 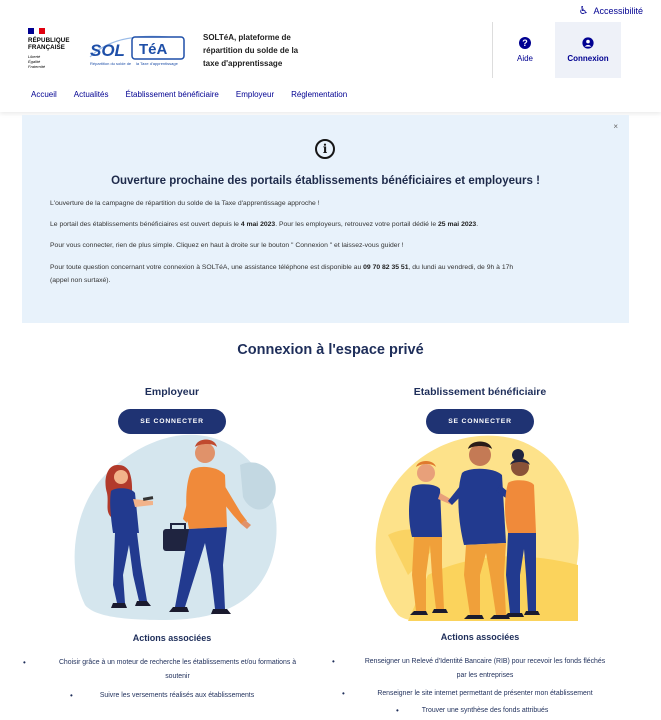 What do you see at coordinates (44, 94) in the screenshot?
I see `nav-item-accueil: Accueil` at bounding box center [44, 94].